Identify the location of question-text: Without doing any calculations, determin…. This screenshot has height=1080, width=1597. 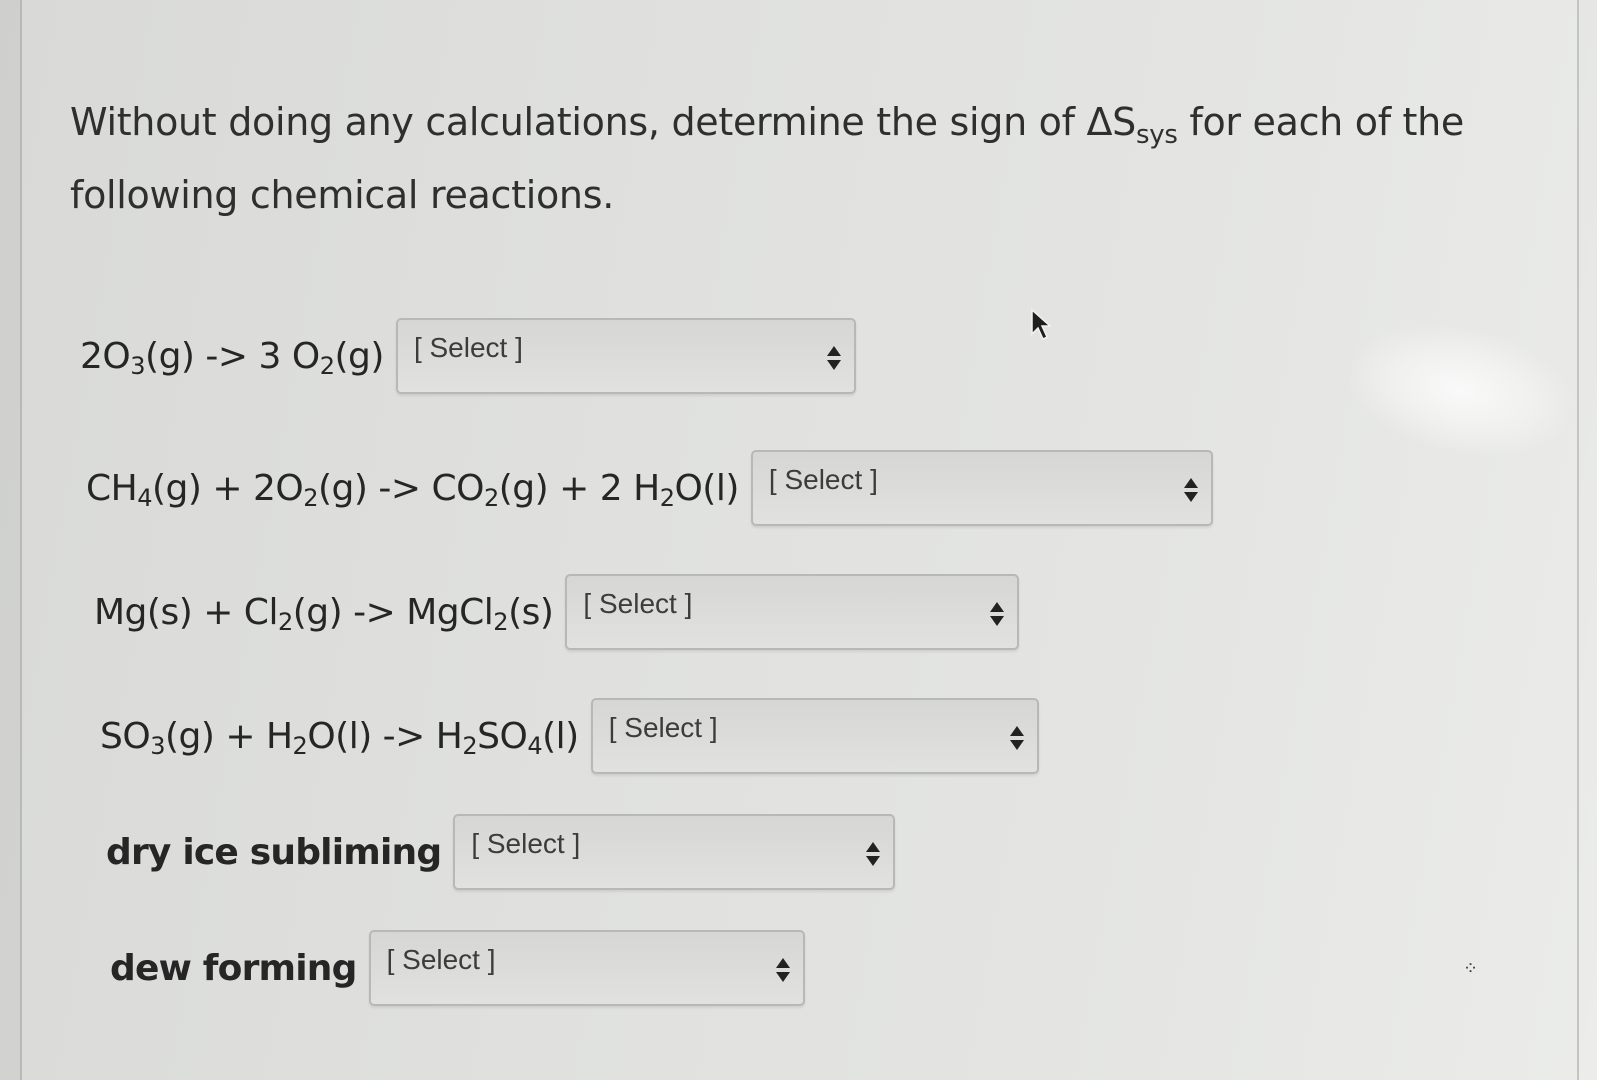
(770, 158).